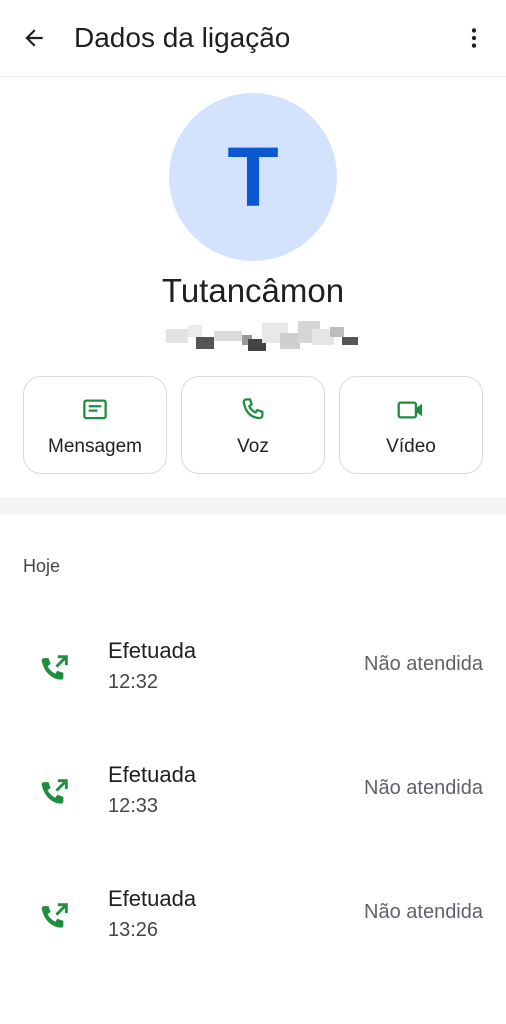 The height and width of the screenshot is (1024, 506). I want to click on redacted-phone-number, so click(262, 336).